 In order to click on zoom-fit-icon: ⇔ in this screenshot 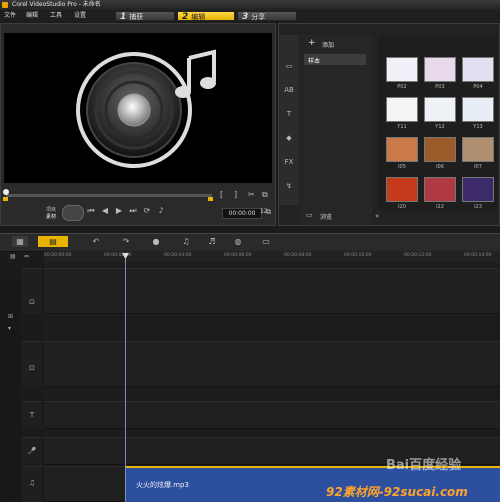, I will do `click(26, 256)`.